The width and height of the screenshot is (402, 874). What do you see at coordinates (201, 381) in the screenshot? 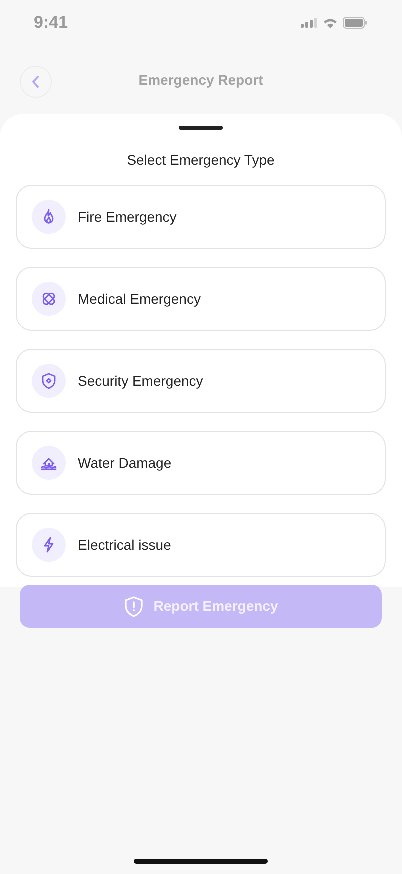
I see `emergency-option: Security Emergency` at bounding box center [201, 381].